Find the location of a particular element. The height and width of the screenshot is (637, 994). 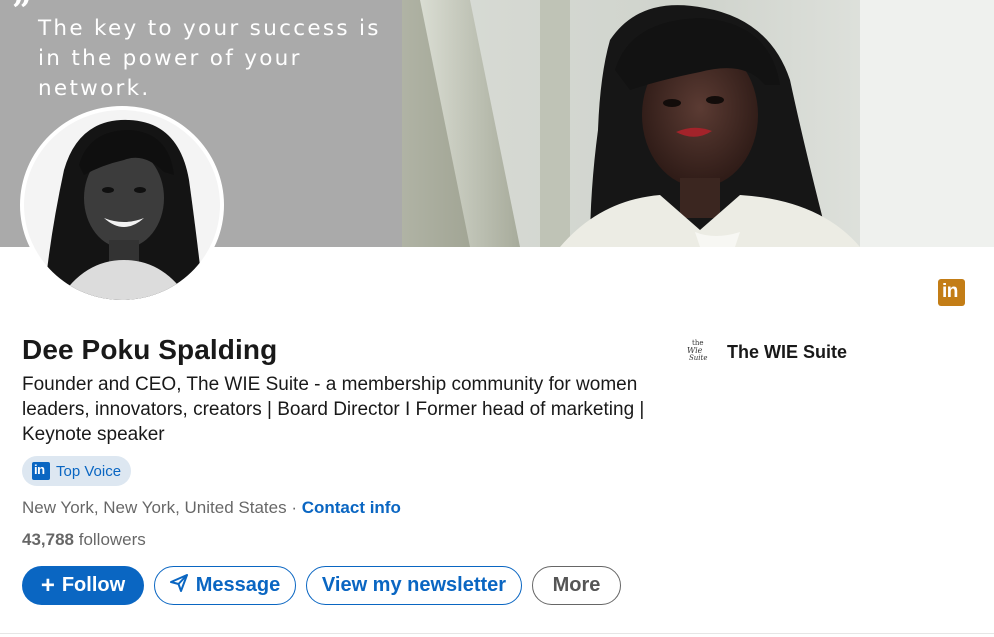

top-voice-label: Top Voice is located at coordinates (89, 471).